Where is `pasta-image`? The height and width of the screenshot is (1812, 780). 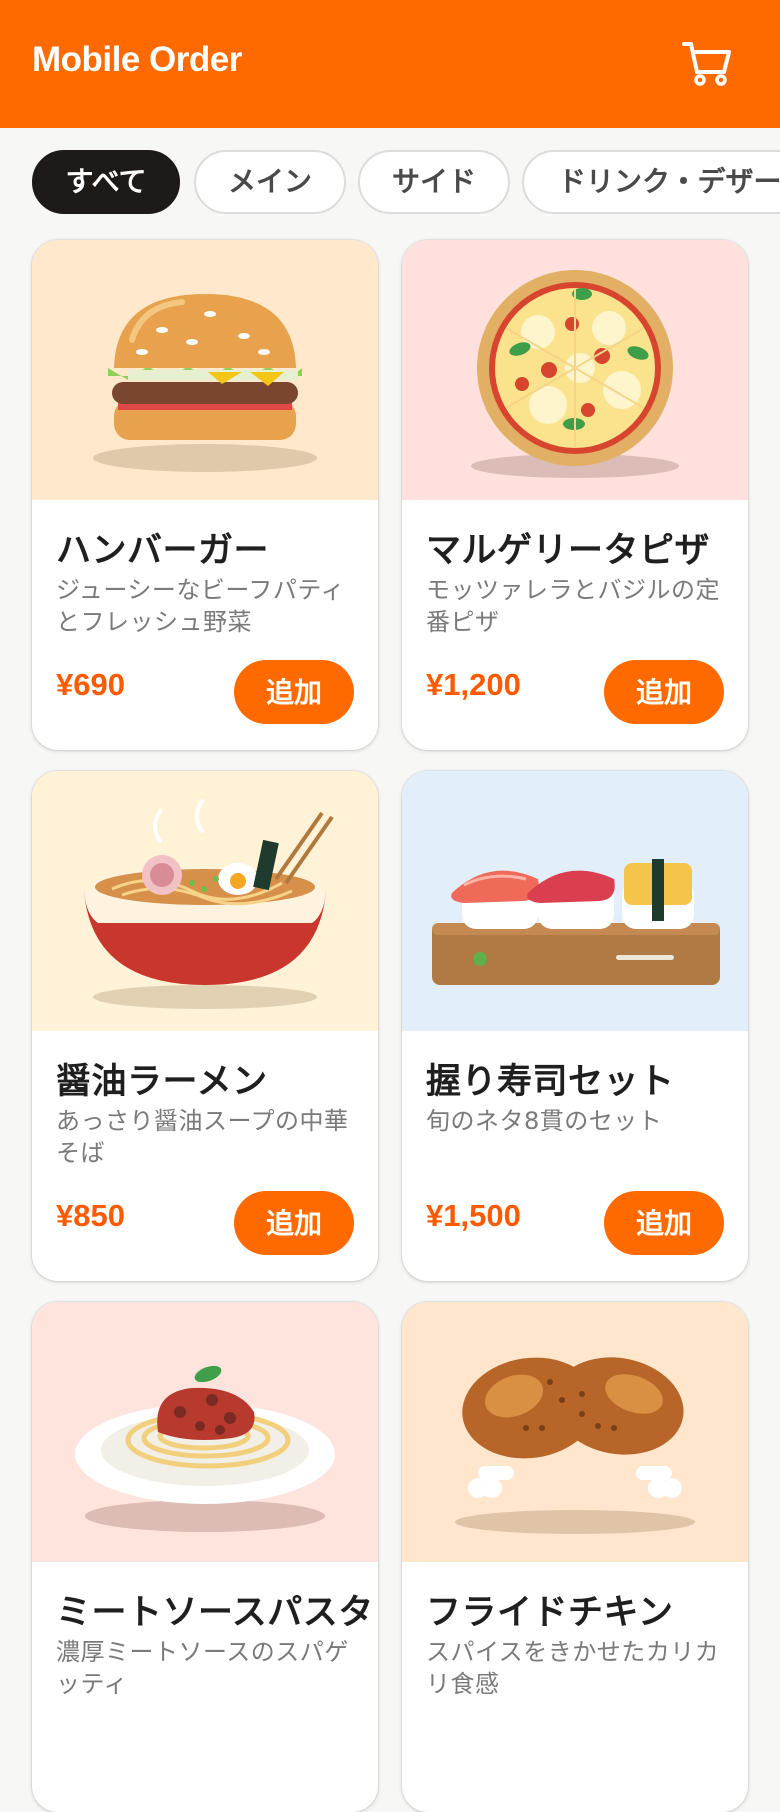
pasta-image is located at coordinates (205, 1432).